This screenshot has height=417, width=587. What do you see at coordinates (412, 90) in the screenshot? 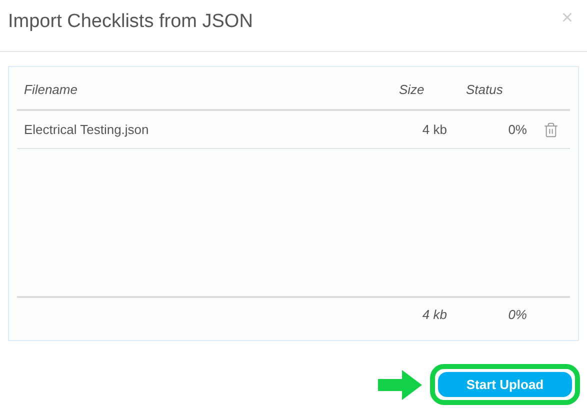
I see `column-header: Size` at bounding box center [412, 90].